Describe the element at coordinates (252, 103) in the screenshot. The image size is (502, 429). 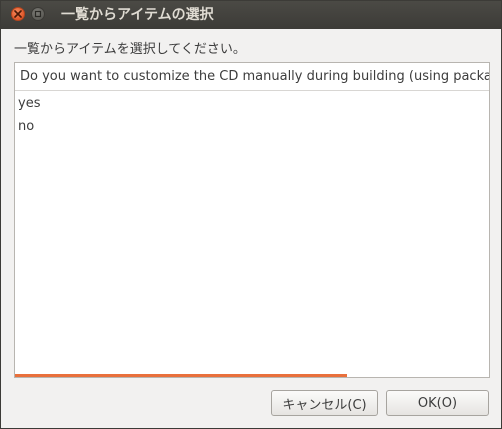
I see `list-item-yes: yes` at that location.